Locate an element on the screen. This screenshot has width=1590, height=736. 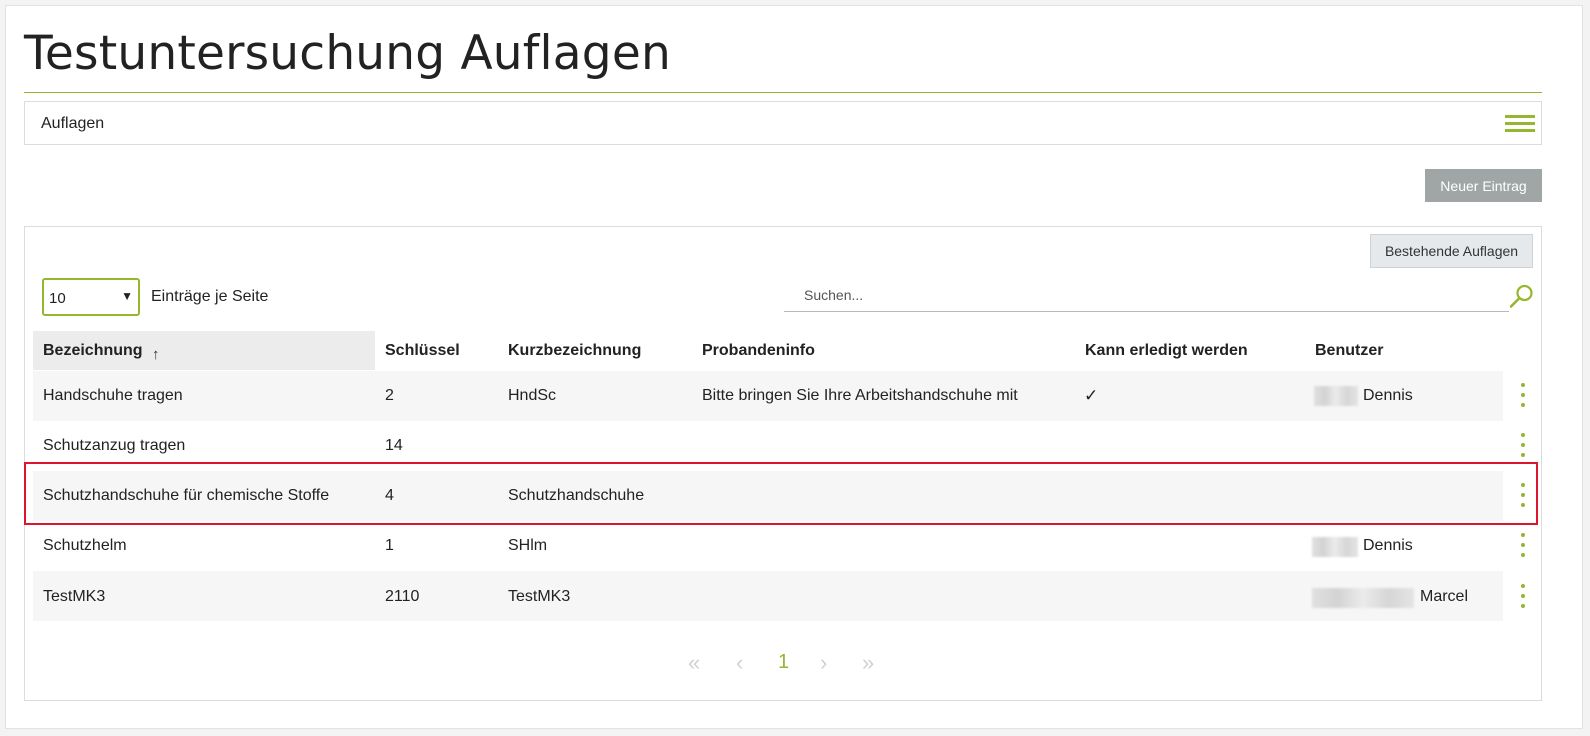
search-icon is located at coordinates (1522, 296).